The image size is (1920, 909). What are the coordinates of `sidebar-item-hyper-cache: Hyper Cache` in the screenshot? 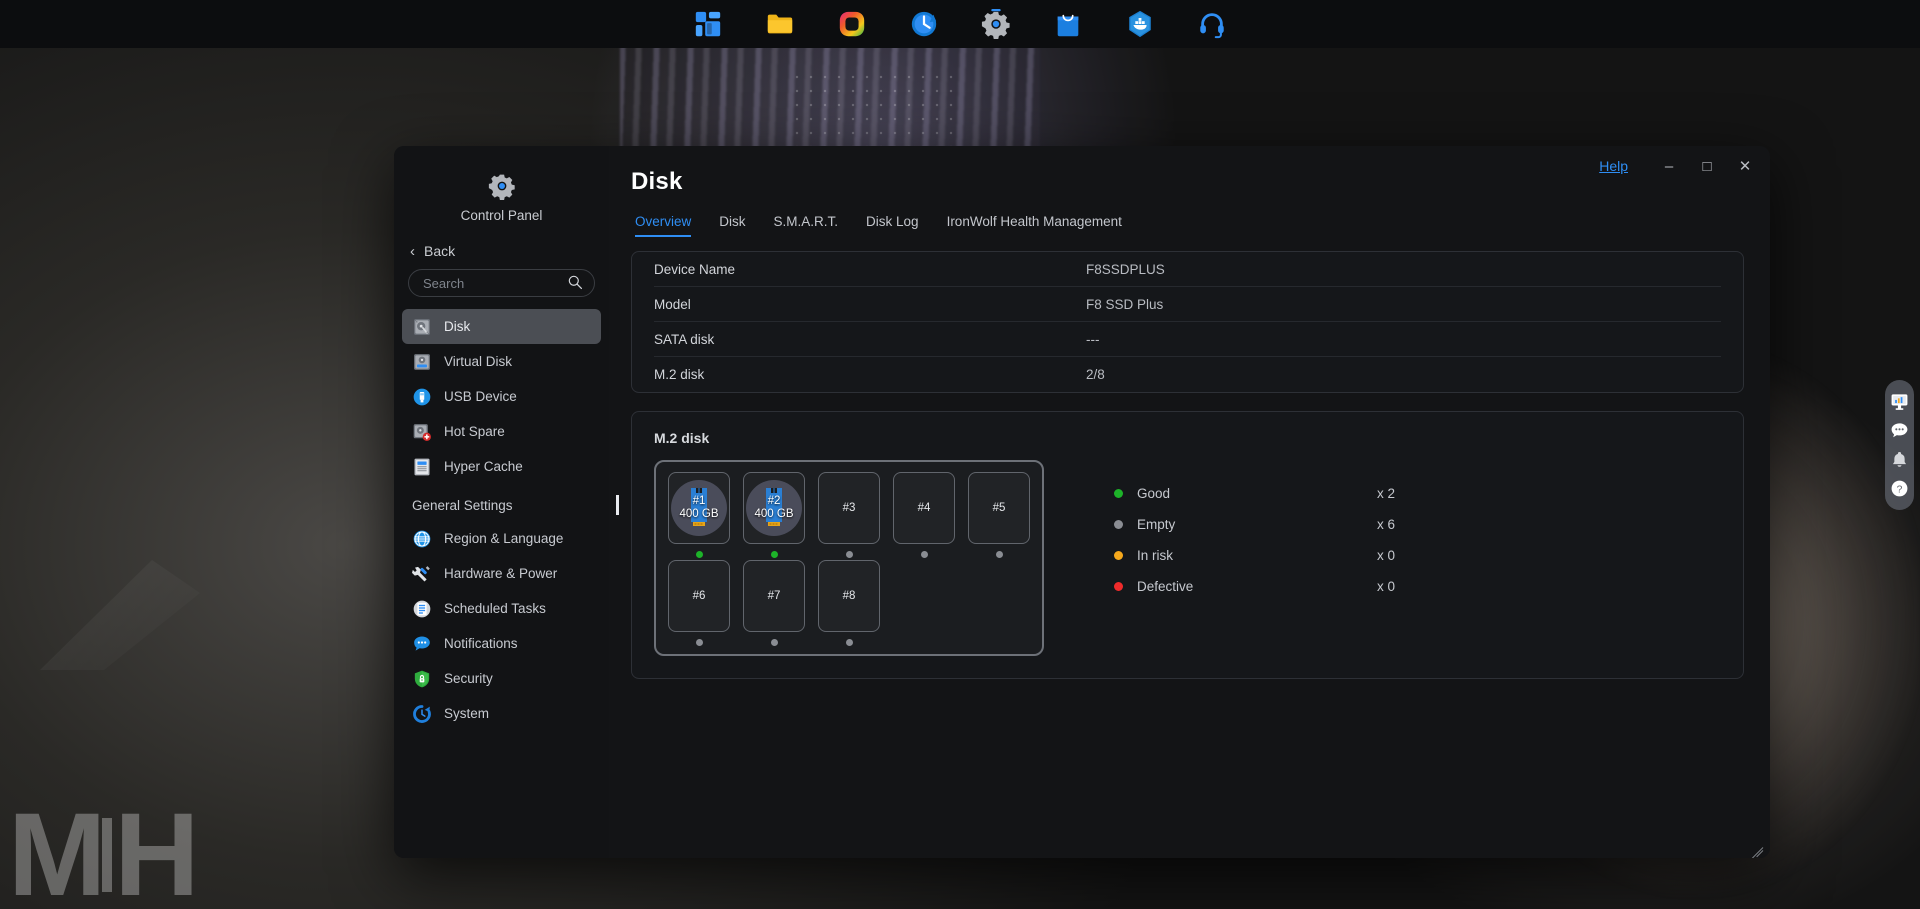 It's located at (501, 466).